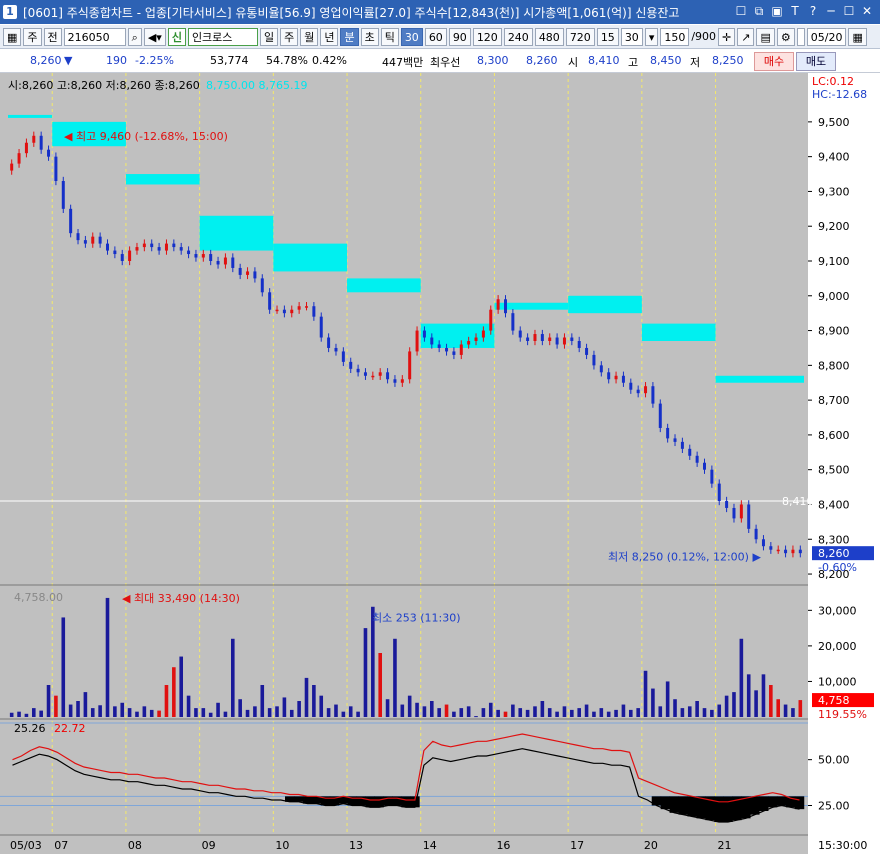 This screenshot has height=854, width=880. Describe the element at coordinates (837, 681) in the screenshot. I see `volume-tick-label: 10,000` at that location.